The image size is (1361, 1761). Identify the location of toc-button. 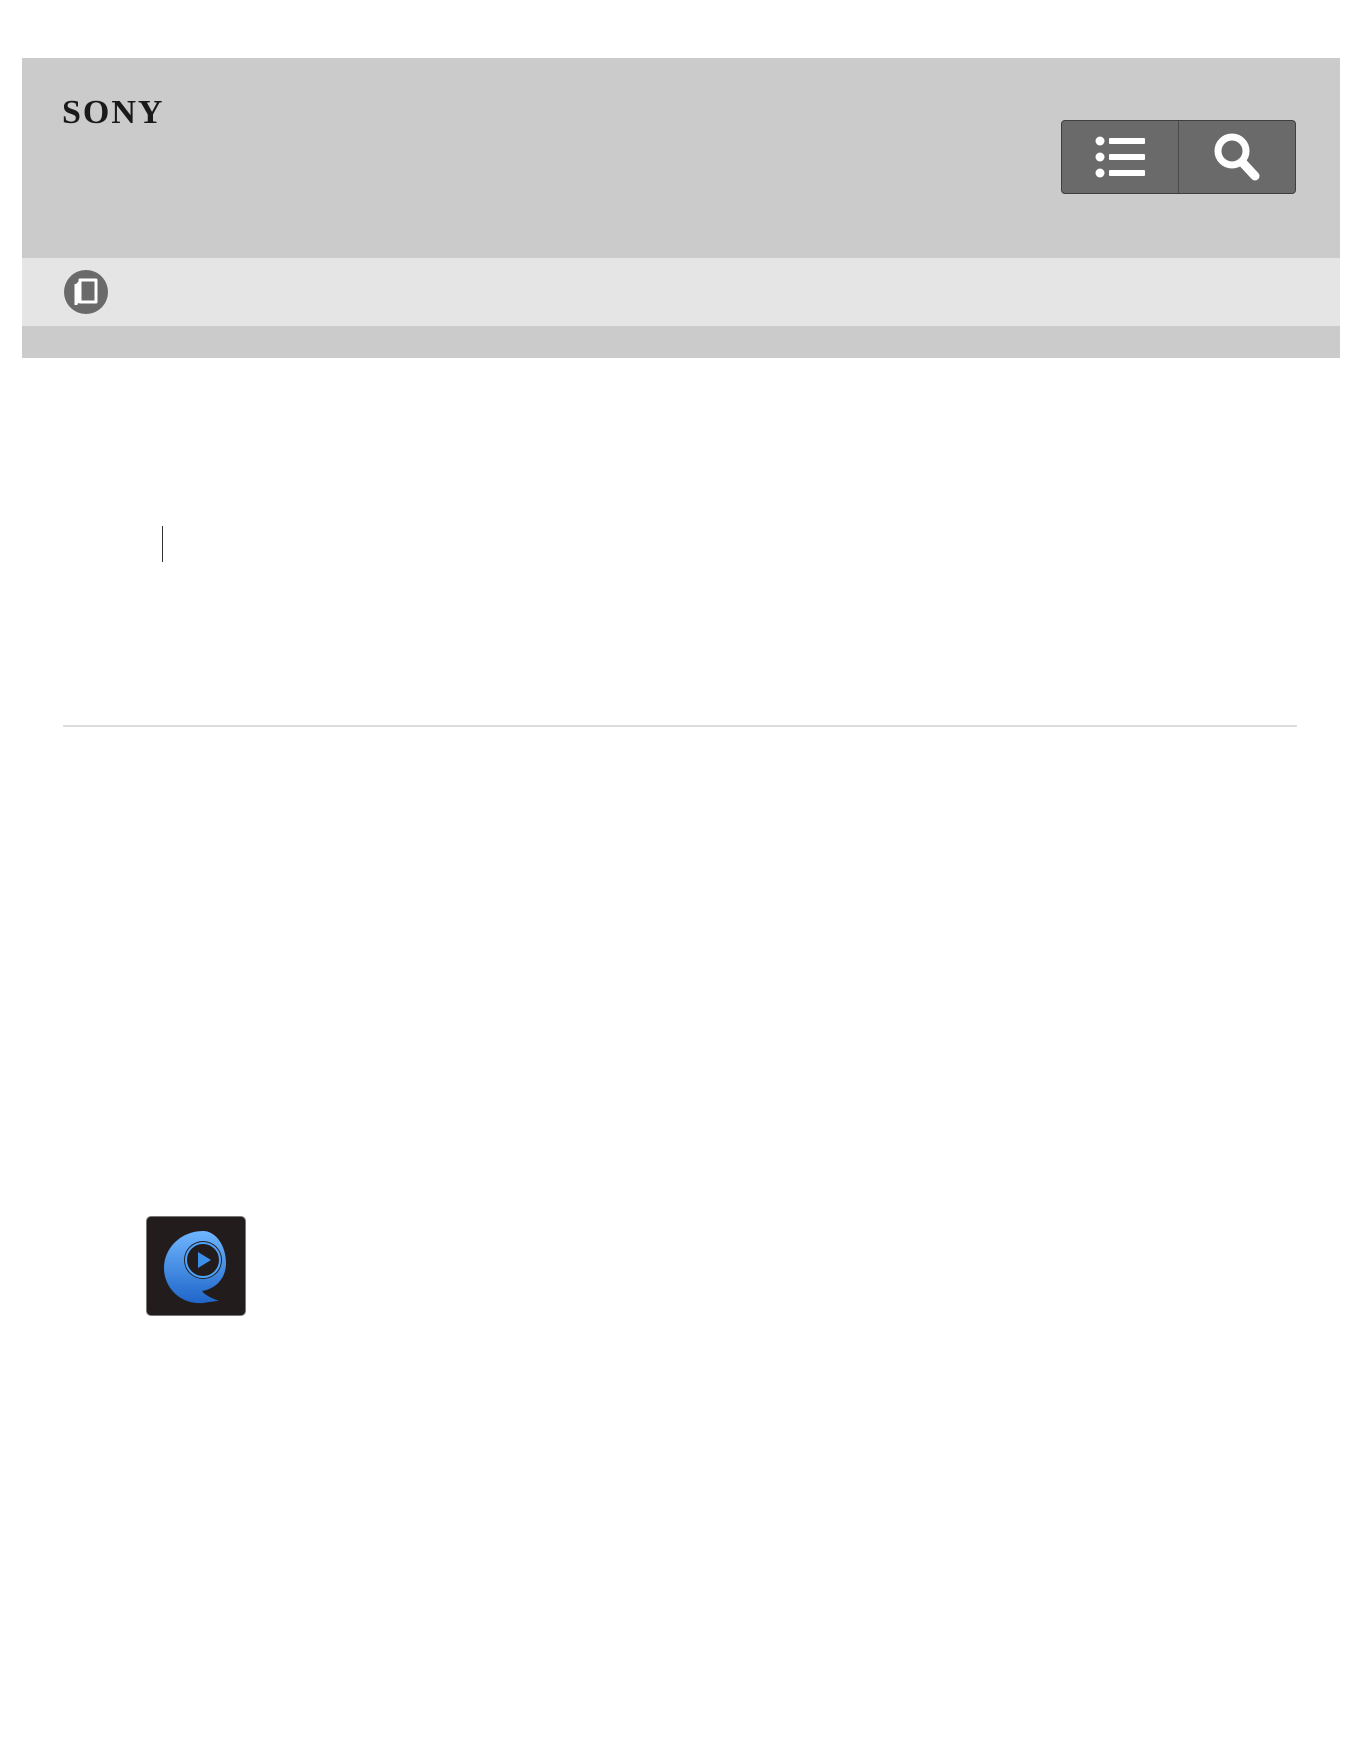
(1120, 157).